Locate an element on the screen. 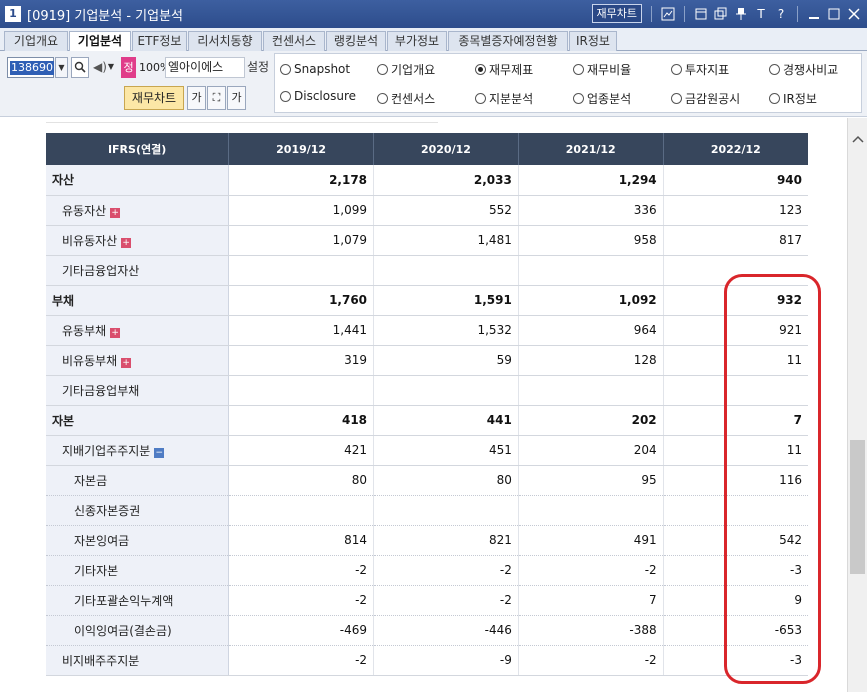 The width and height of the screenshot is (867, 692). cell-value: 552 is located at coordinates (446, 210).